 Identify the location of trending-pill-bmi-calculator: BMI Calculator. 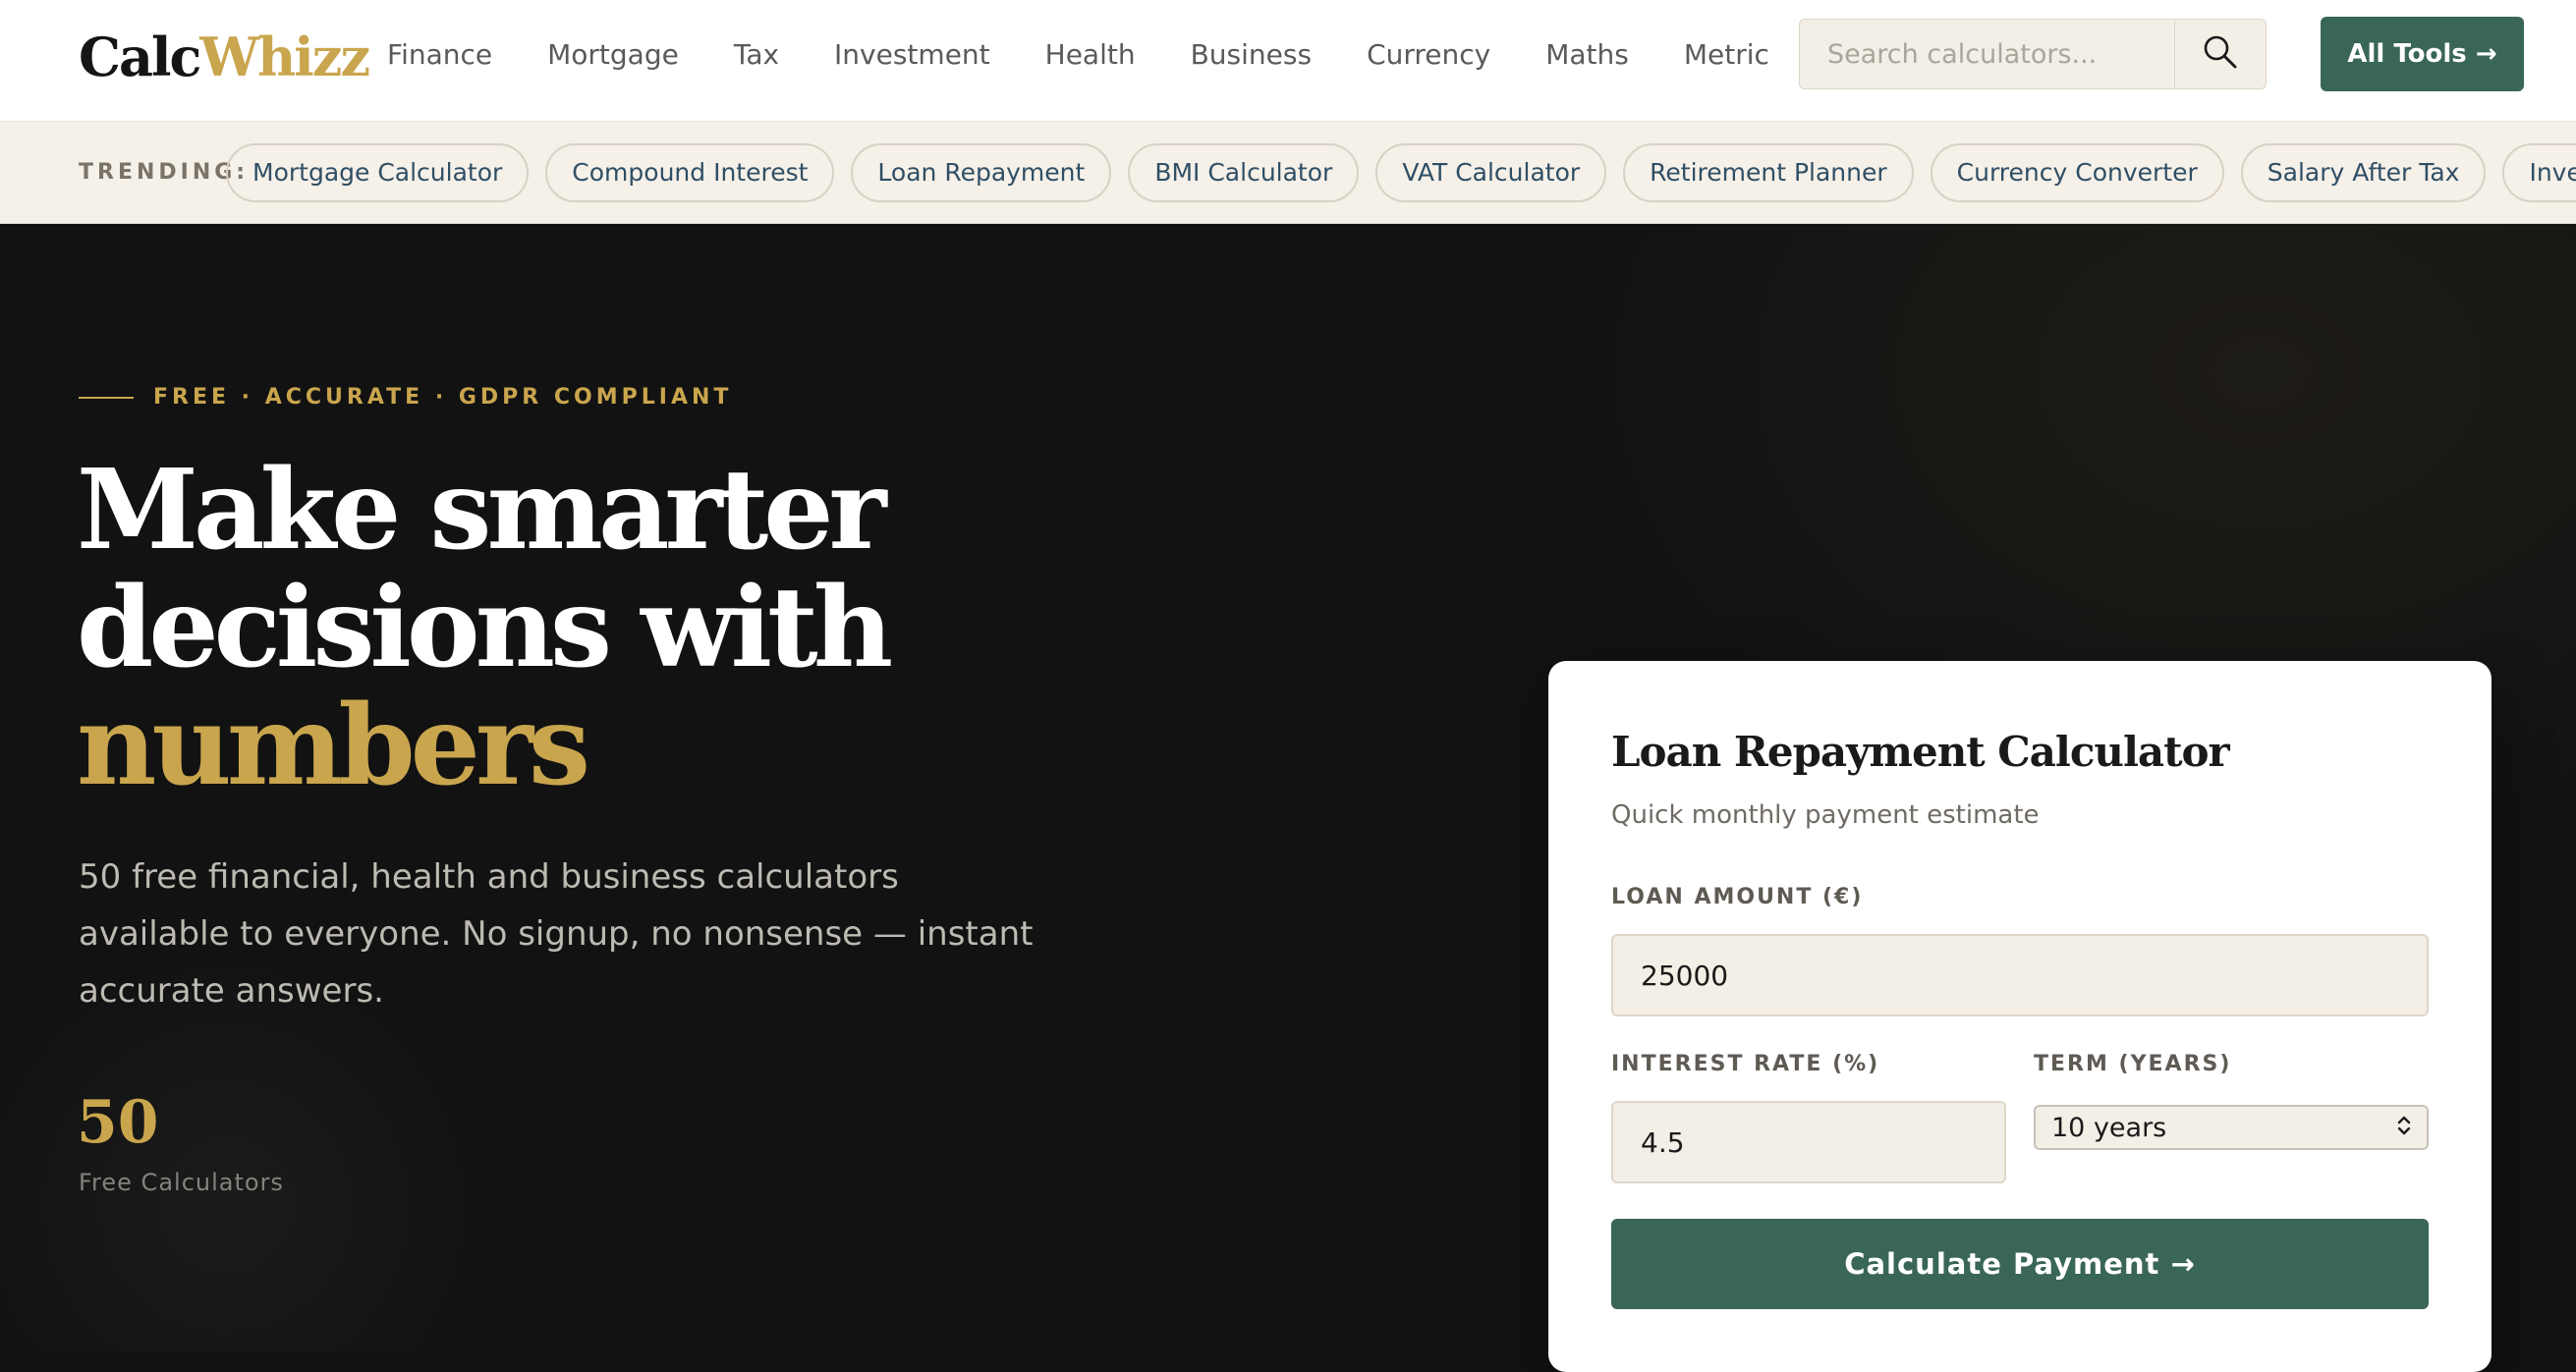
(1244, 172).